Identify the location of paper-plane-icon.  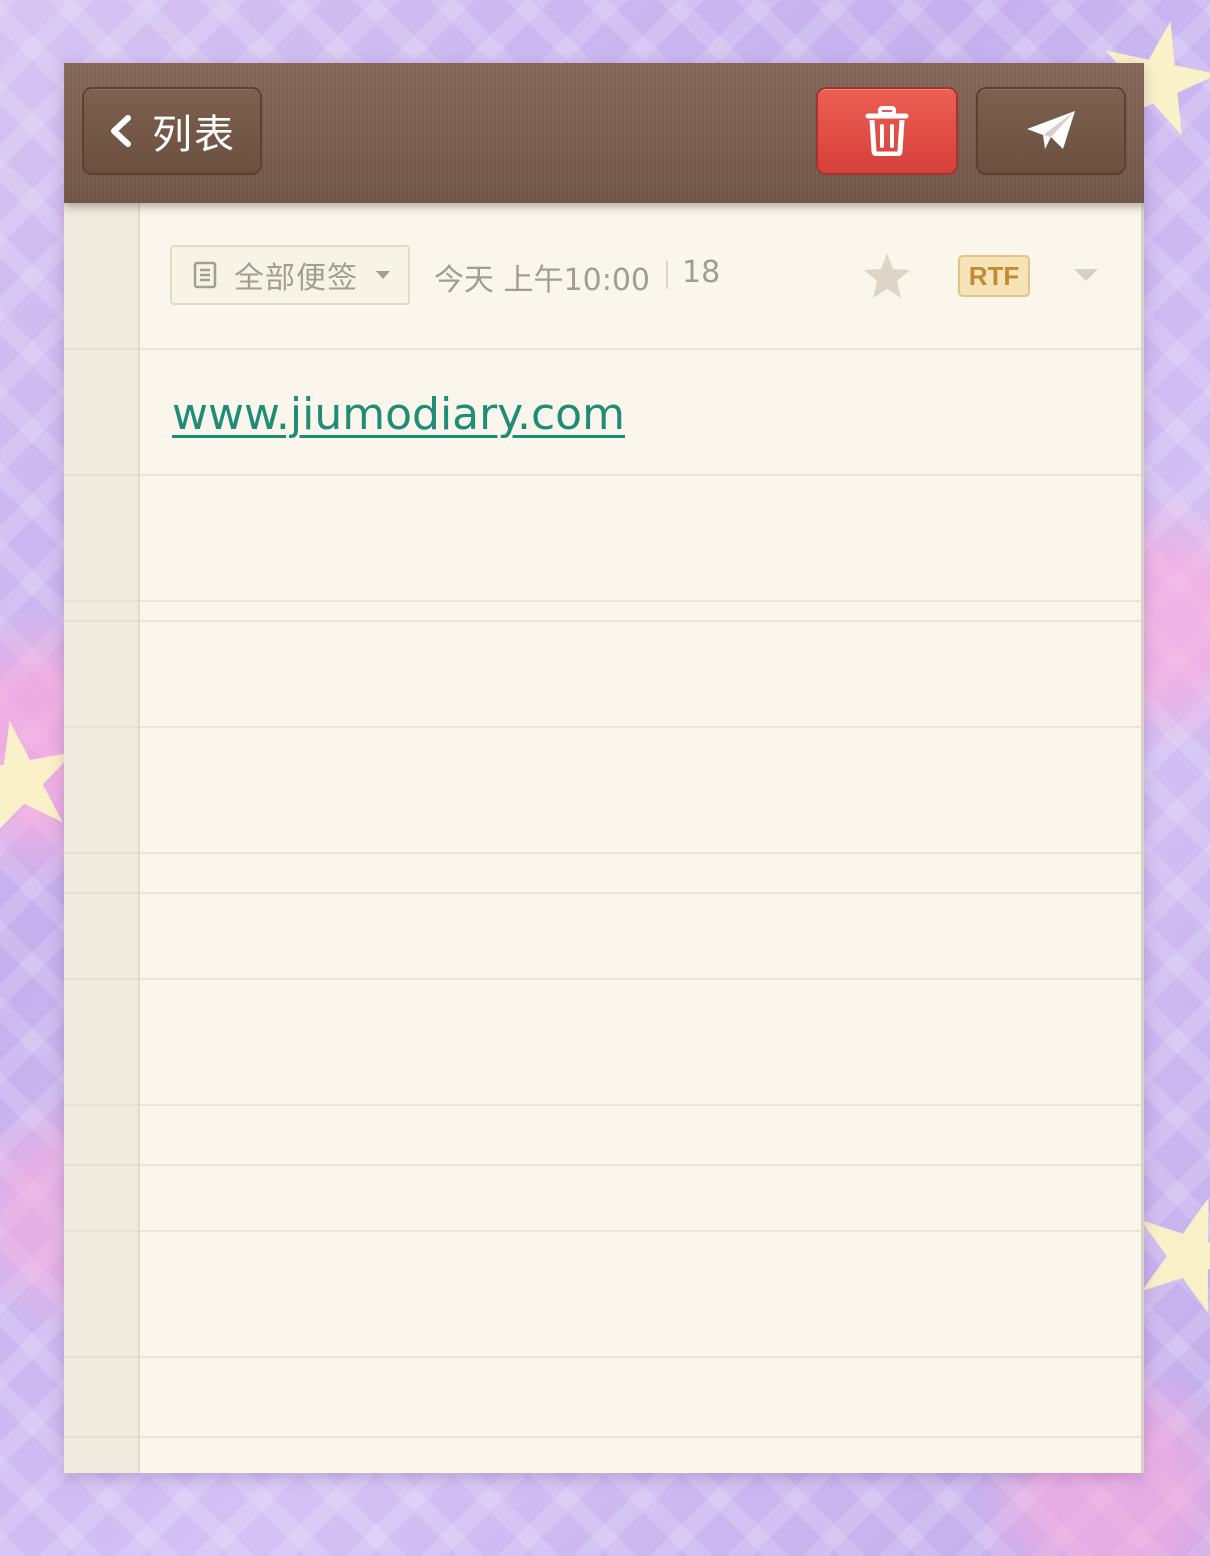
(1051, 130).